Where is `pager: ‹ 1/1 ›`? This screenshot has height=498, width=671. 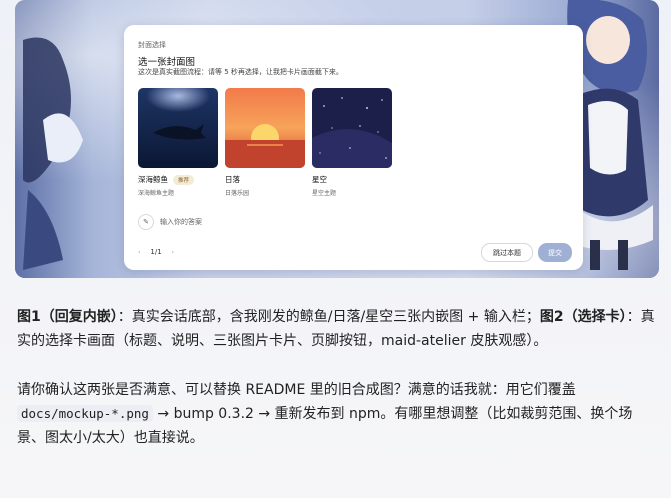 pager: ‹ 1/1 › is located at coordinates (156, 252).